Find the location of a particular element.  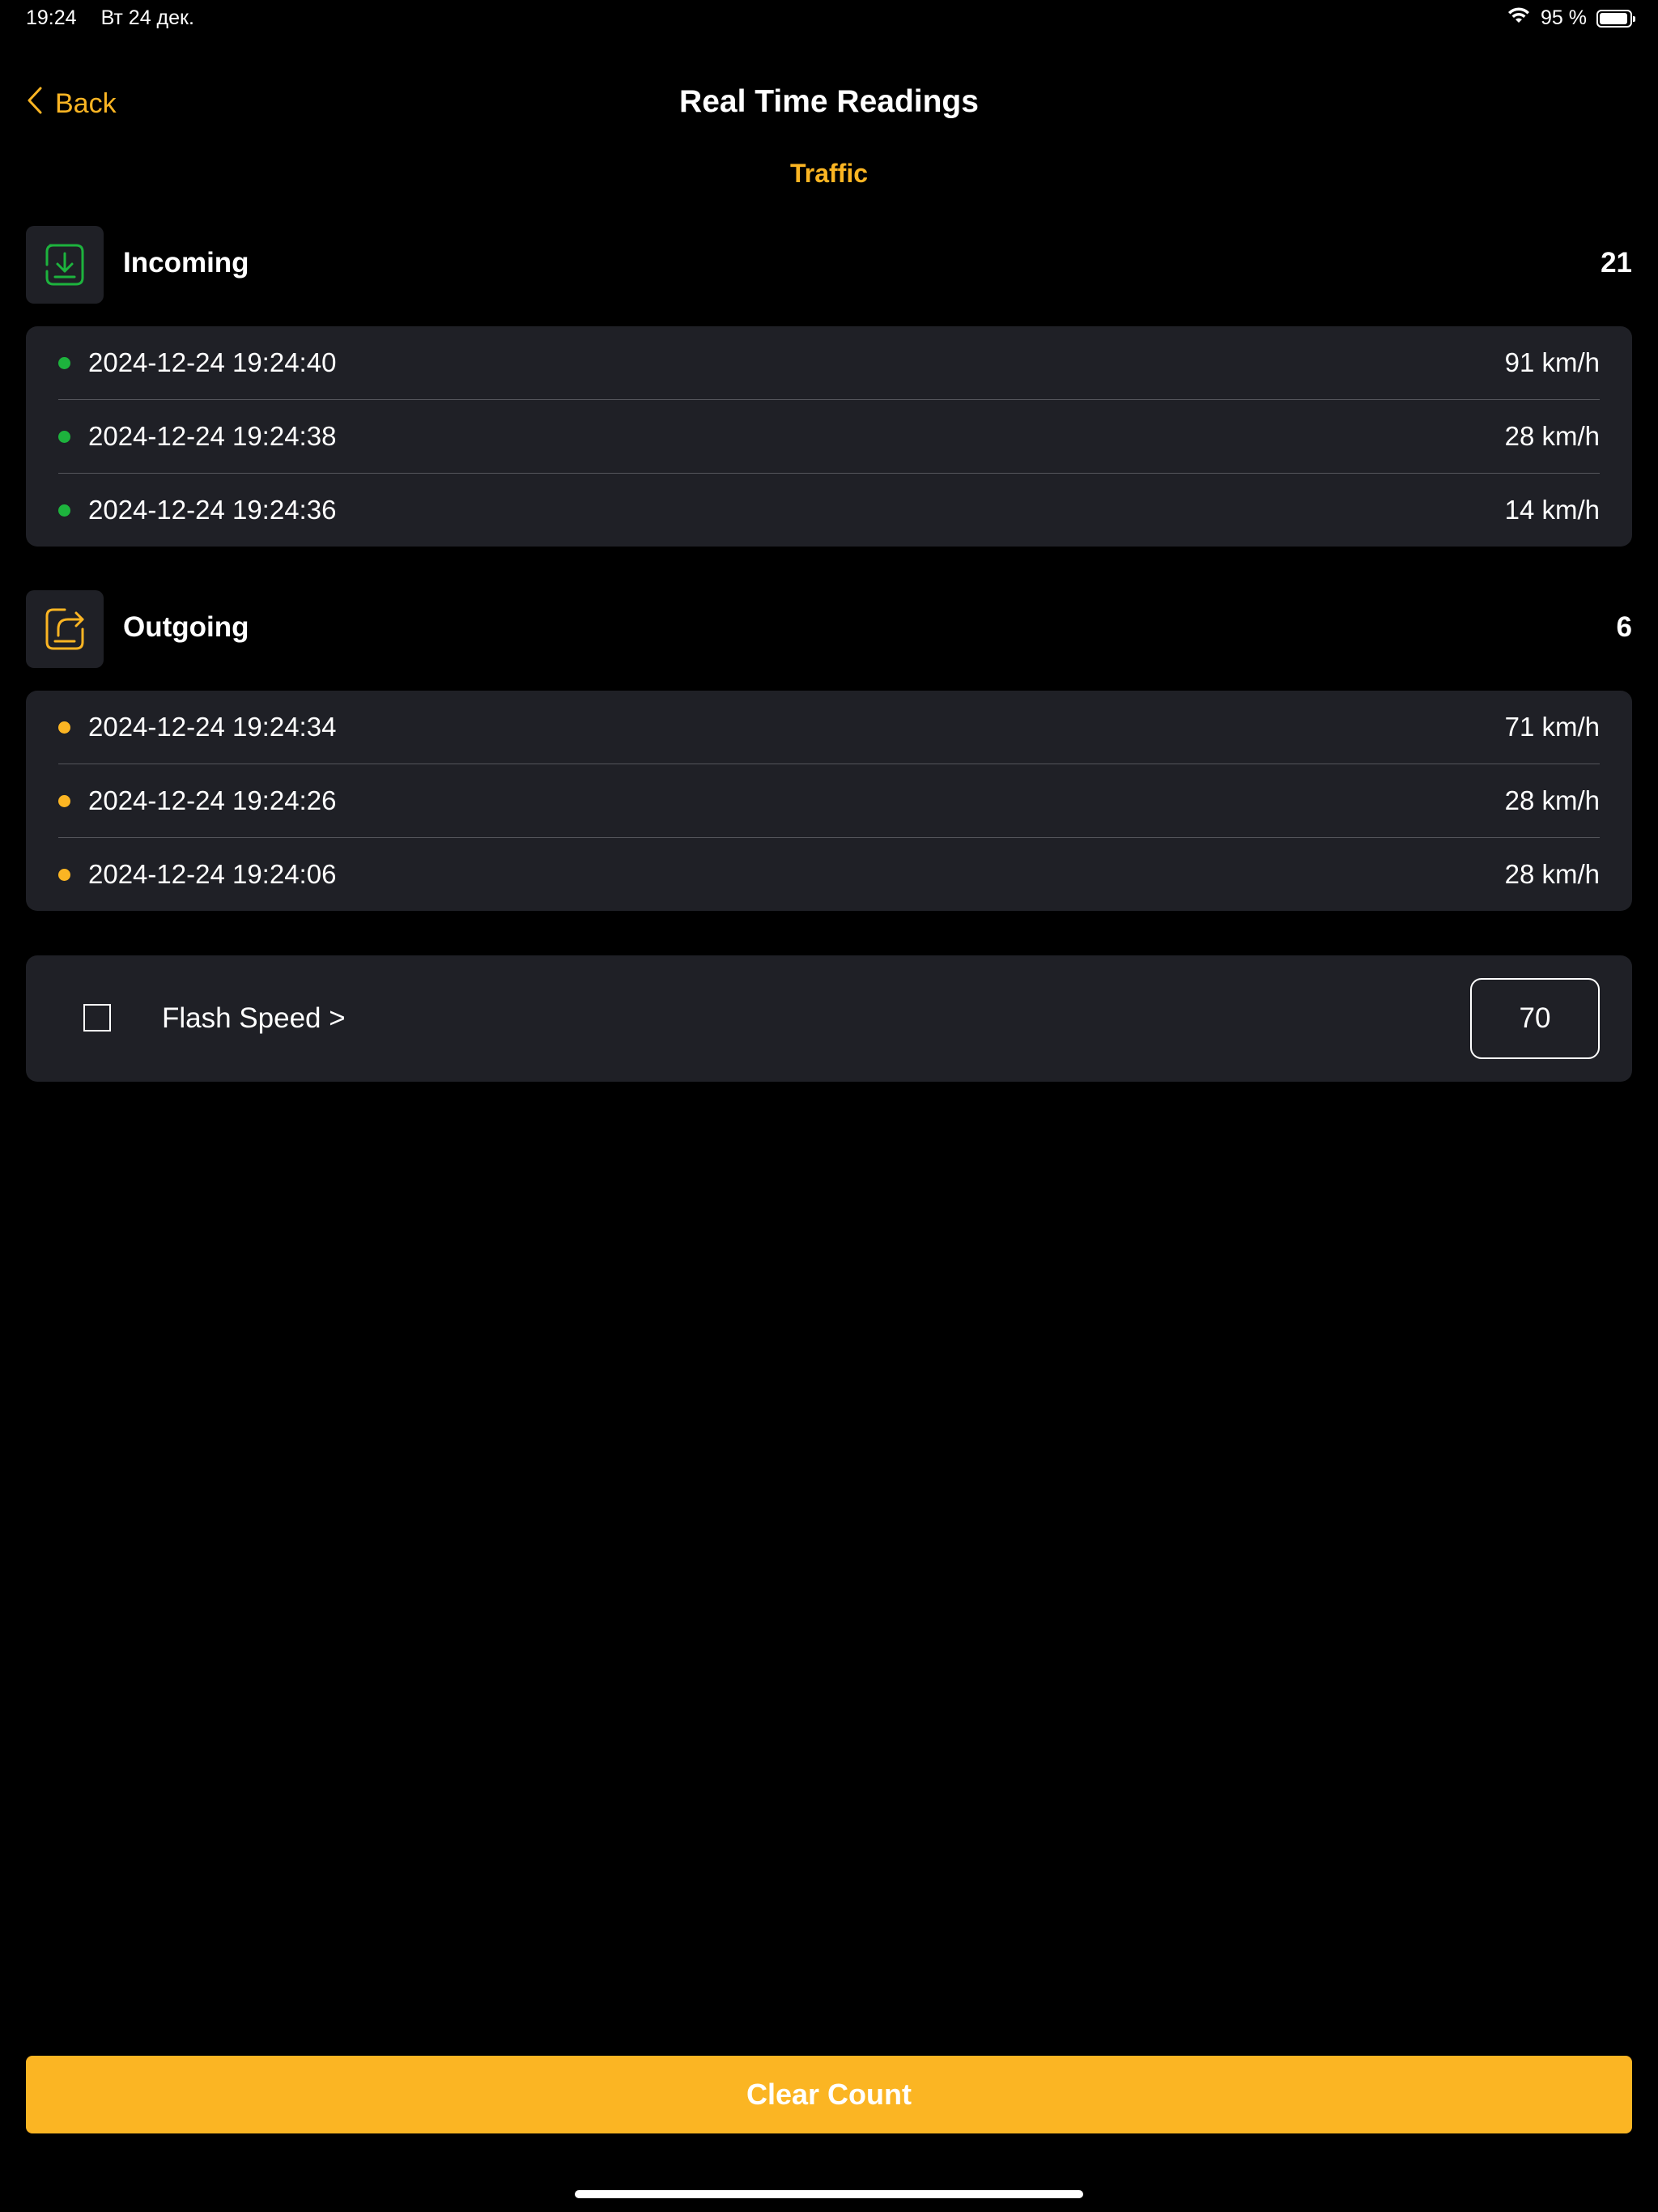

reading-time: 2024-12-24 19:24:38 is located at coordinates (212, 436).